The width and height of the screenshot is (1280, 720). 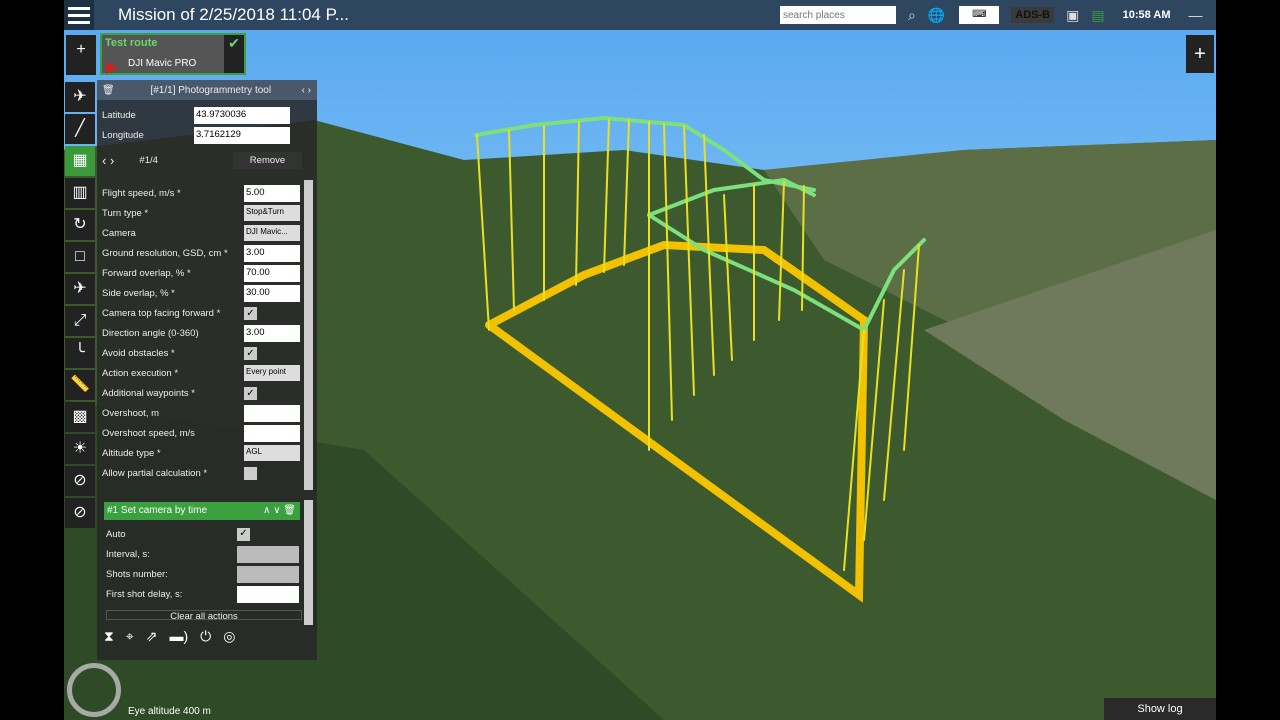 I want to click on field-label: Ground resolution, GSD, cm *, so click(x=165, y=253).